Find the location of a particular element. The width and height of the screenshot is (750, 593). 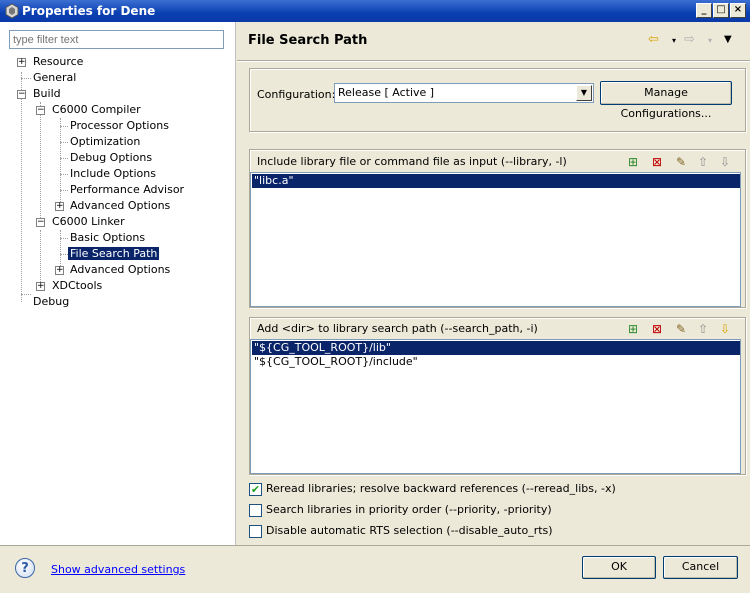

page-navigation: ⇦ ▾ ⇨ ▾ ▼ is located at coordinates (693, 41).